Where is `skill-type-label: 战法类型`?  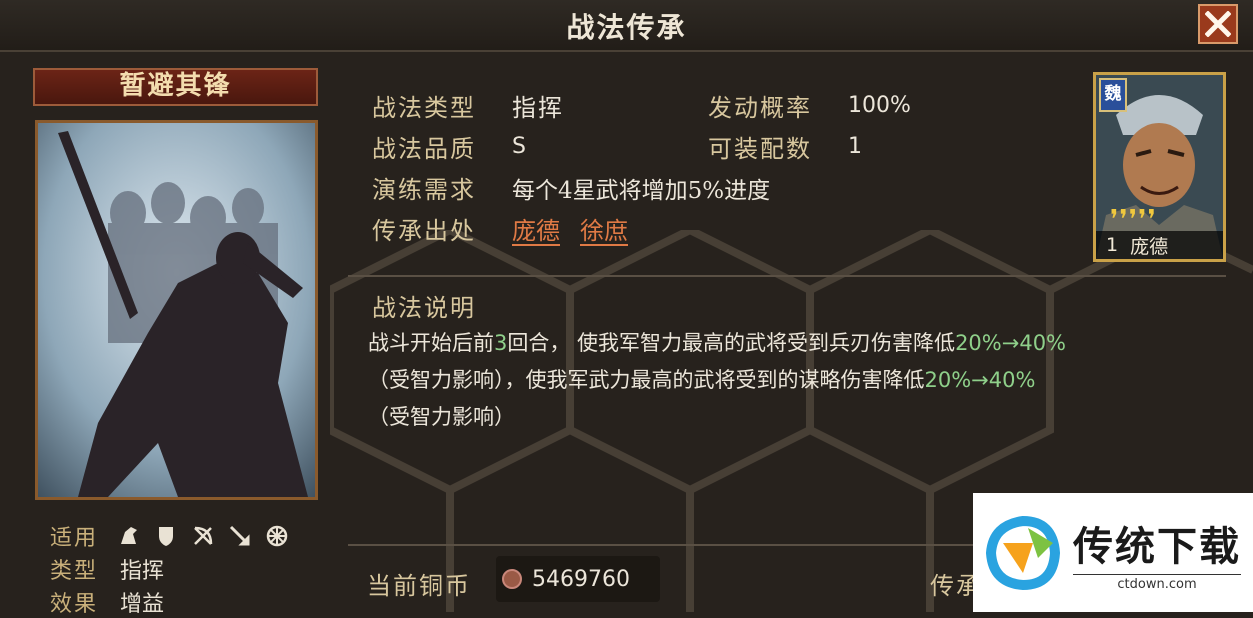
skill-type-label: 战法类型 is located at coordinates (424, 108).